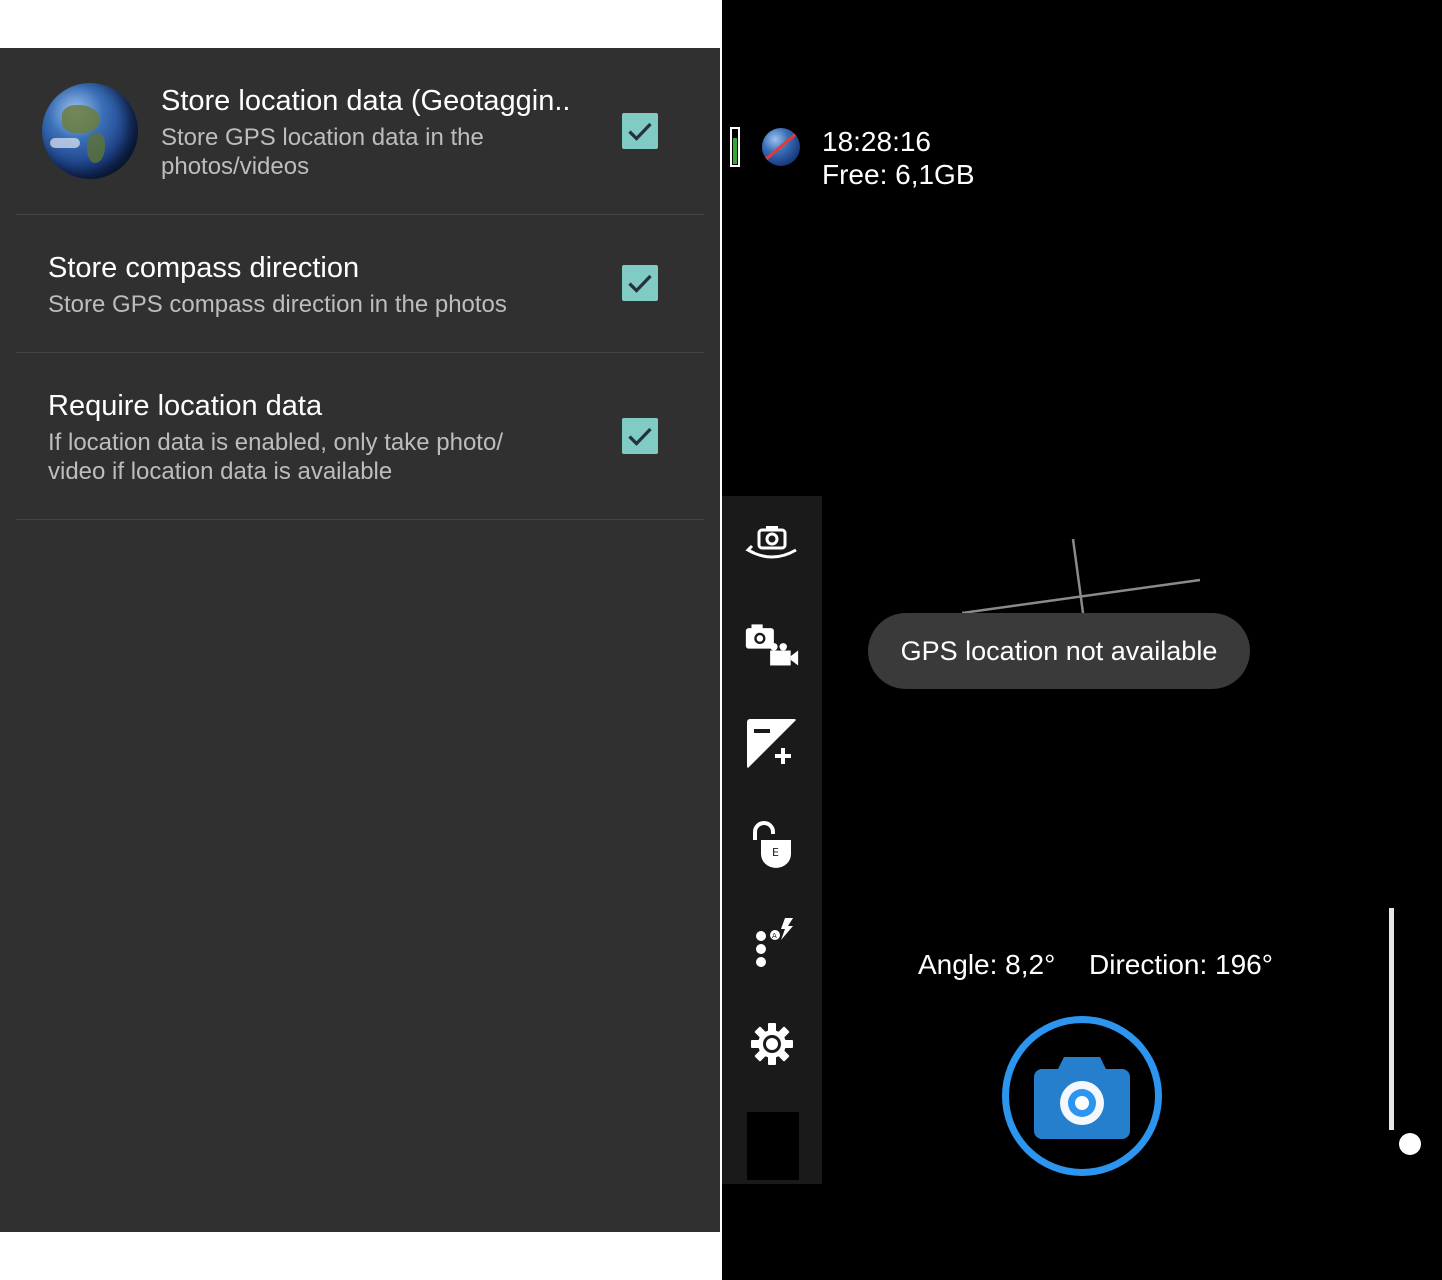 The image size is (1442, 1280). Describe the element at coordinates (366, 101) in the screenshot. I see `pref-title: Store location data (Geotaggin..` at that location.